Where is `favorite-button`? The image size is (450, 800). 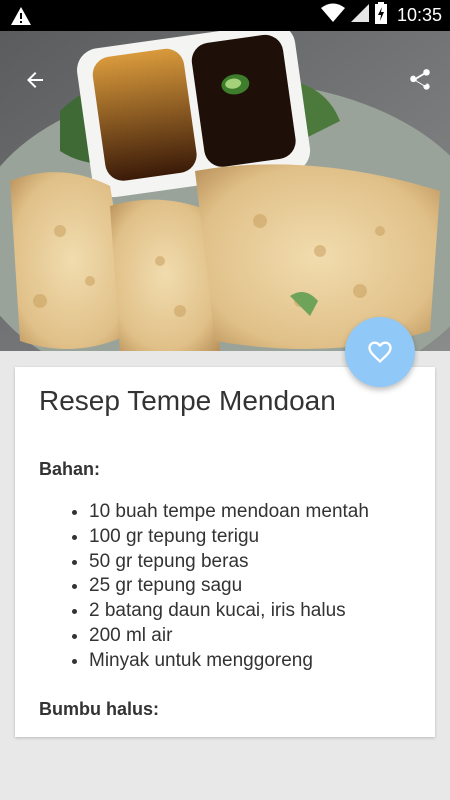 favorite-button is located at coordinates (380, 352).